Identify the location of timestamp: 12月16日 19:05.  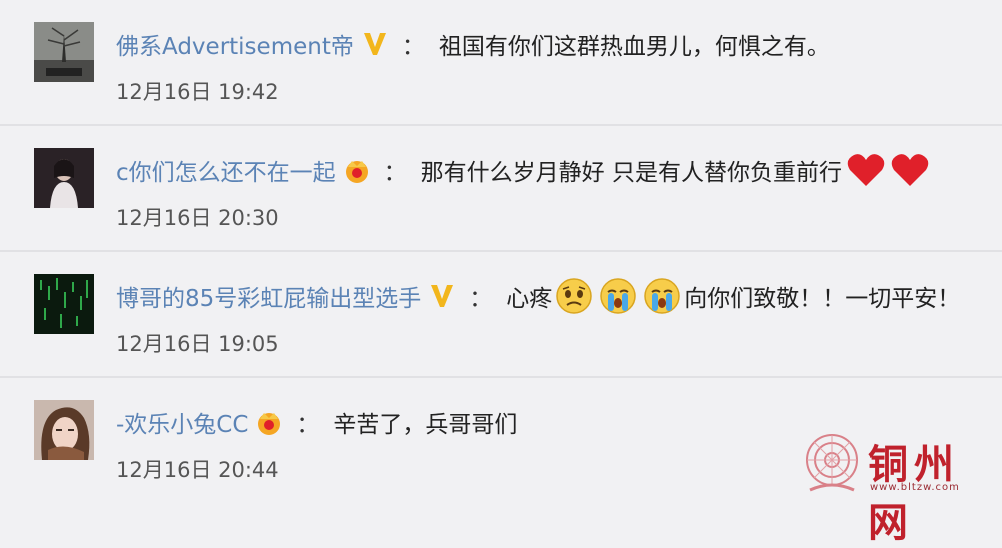
(197, 344).